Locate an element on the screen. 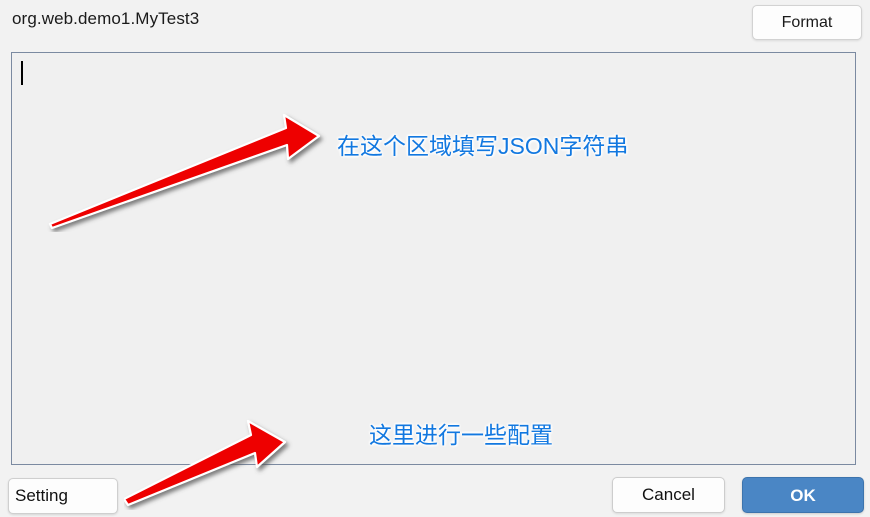 The width and height of the screenshot is (870, 517). page-title: org.web.demo1.MyTest3 is located at coordinates (106, 18).